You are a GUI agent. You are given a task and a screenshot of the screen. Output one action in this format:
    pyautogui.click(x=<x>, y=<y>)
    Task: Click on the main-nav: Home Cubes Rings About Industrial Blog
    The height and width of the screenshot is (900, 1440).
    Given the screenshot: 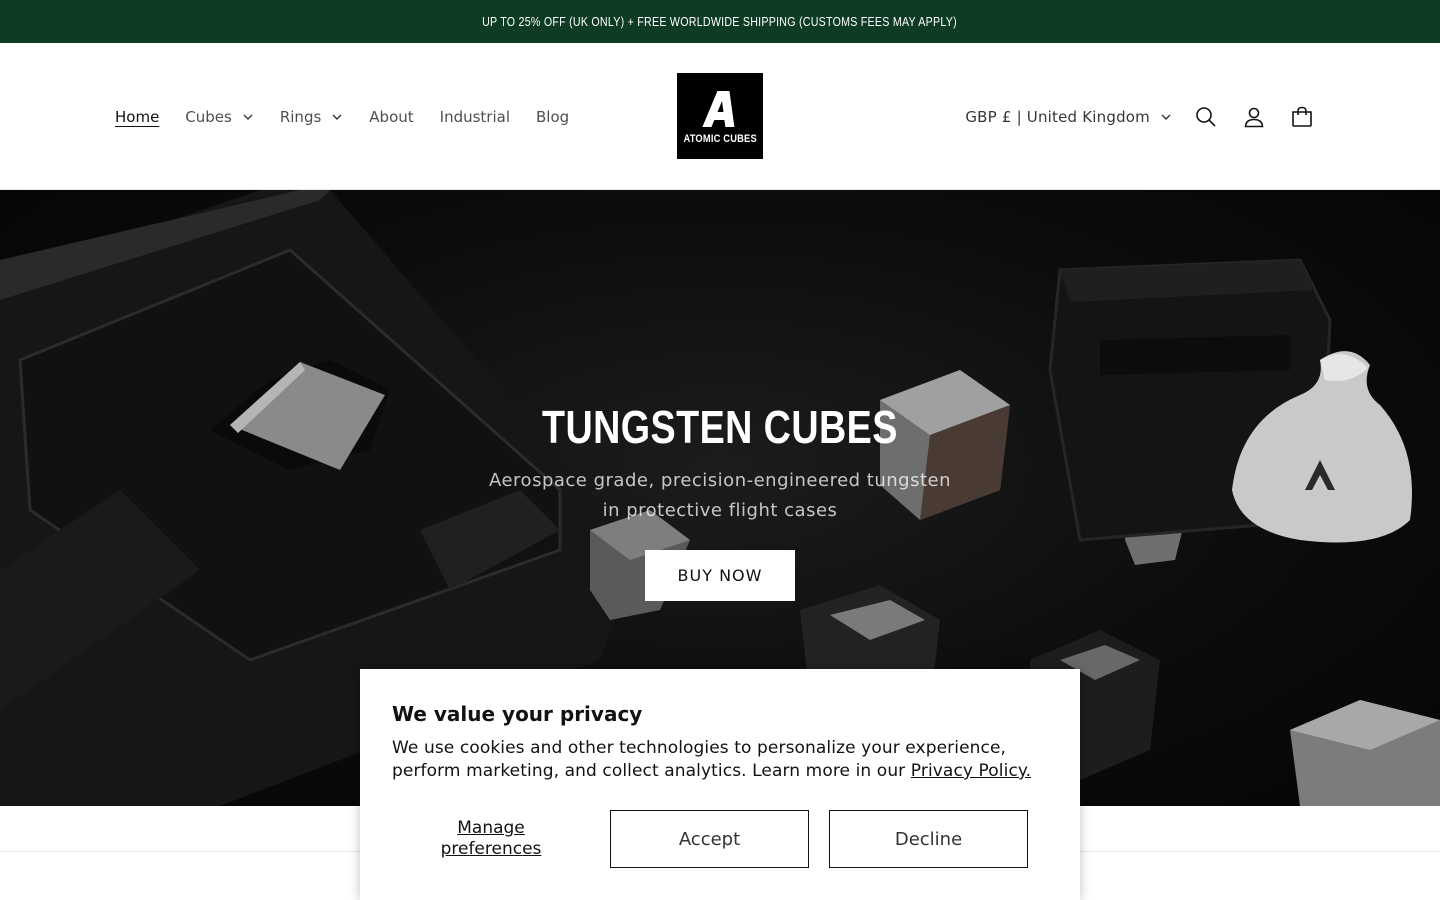 What is the action you would take?
    pyautogui.click(x=342, y=116)
    